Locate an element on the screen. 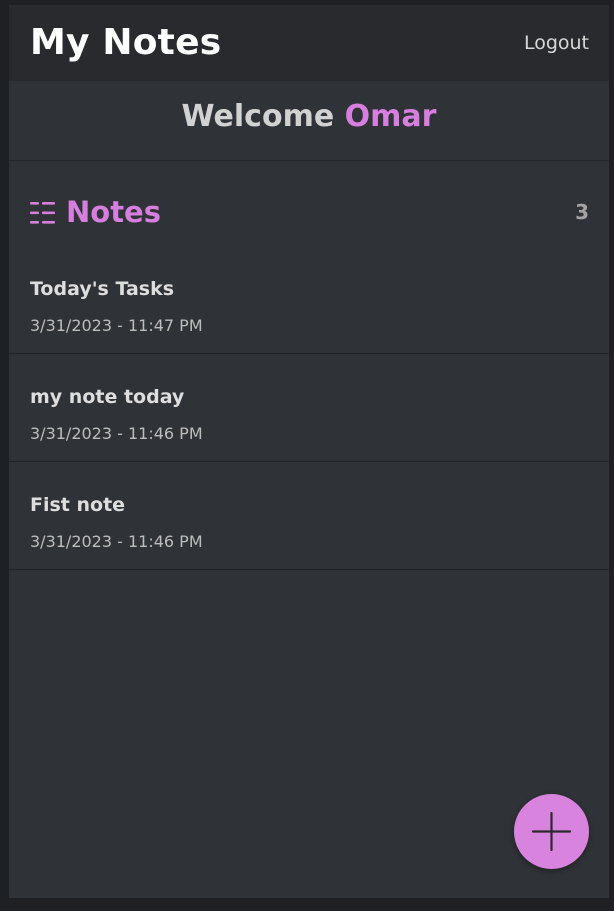 The height and width of the screenshot is (911, 614). logout-button: Logout is located at coordinates (556, 43).